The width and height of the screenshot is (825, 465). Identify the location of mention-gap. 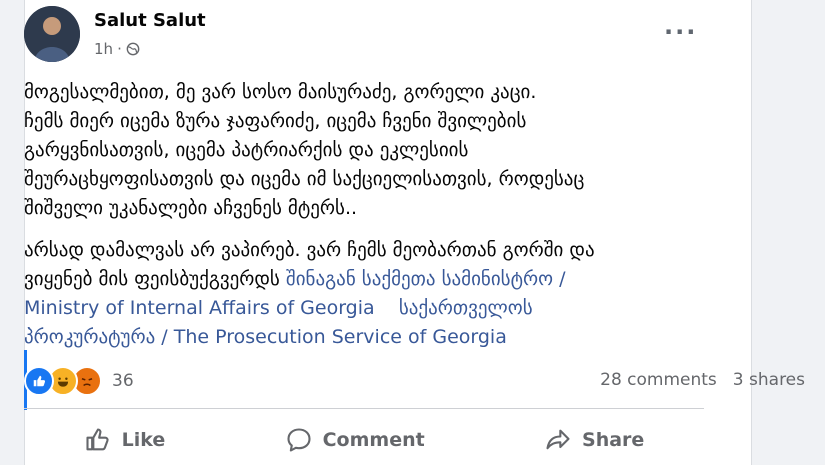
(387, 308).